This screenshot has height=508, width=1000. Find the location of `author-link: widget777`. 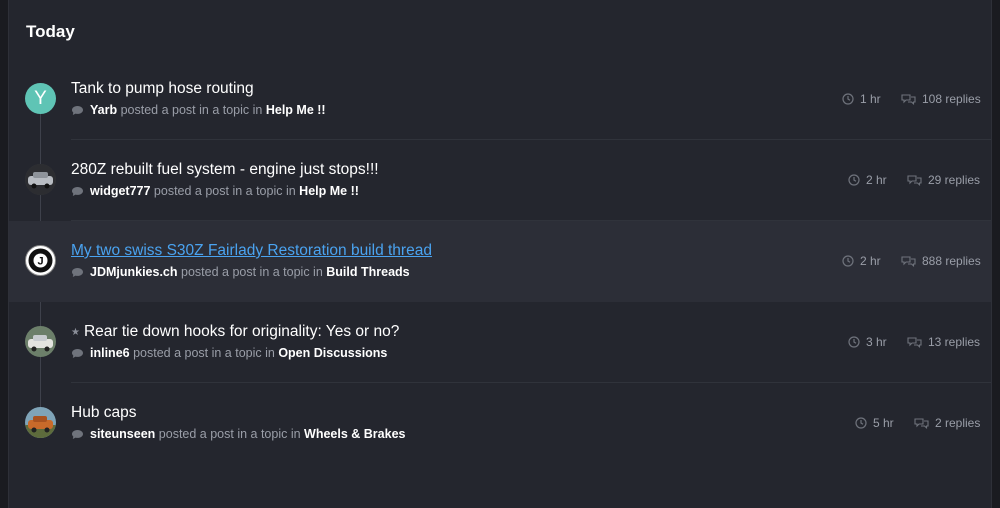

author-link: widget777 is located at coordinates (120, 191).